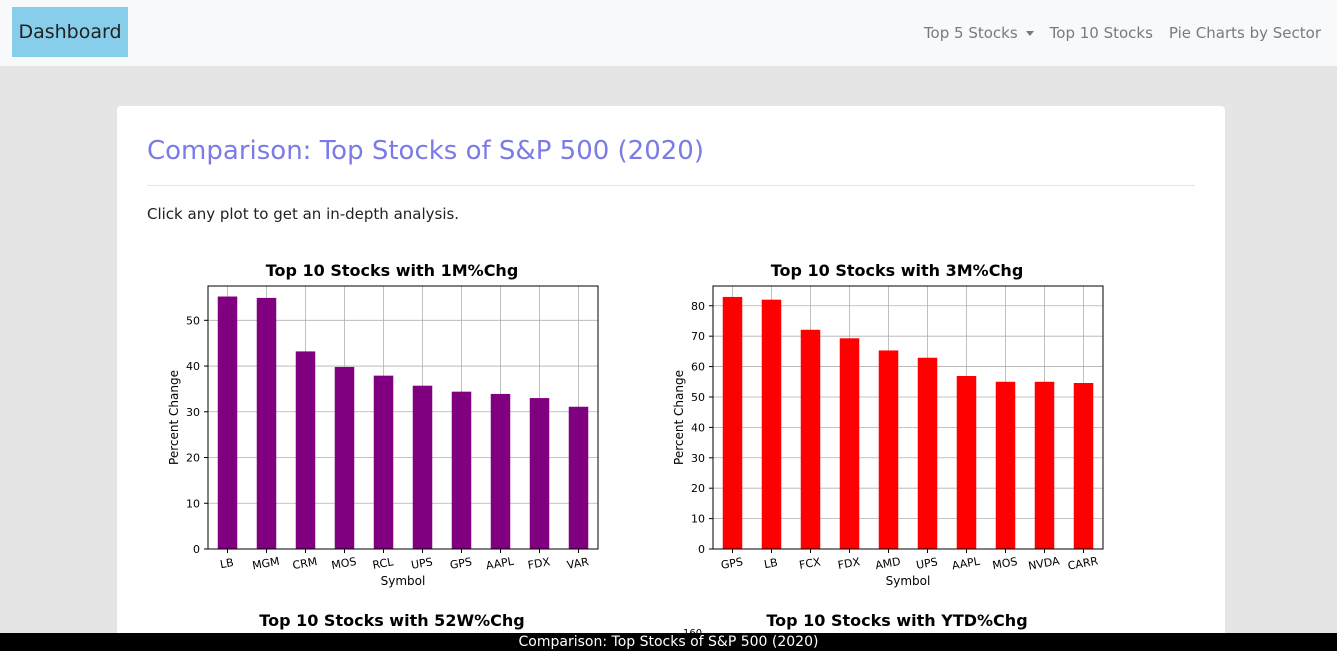 The height and width of the screenshot is (651, 1337). I want to click on x-tick-label: NVDA, so click(1044, 563).